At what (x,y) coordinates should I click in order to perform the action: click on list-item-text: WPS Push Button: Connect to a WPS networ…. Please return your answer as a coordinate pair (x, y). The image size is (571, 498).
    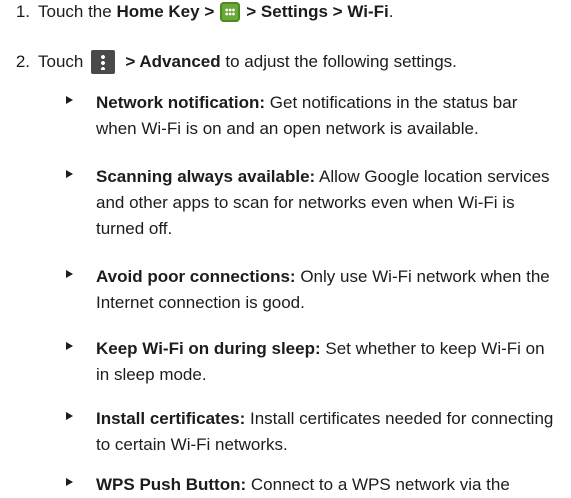
    Looking at the image, I should click on (303, 484).